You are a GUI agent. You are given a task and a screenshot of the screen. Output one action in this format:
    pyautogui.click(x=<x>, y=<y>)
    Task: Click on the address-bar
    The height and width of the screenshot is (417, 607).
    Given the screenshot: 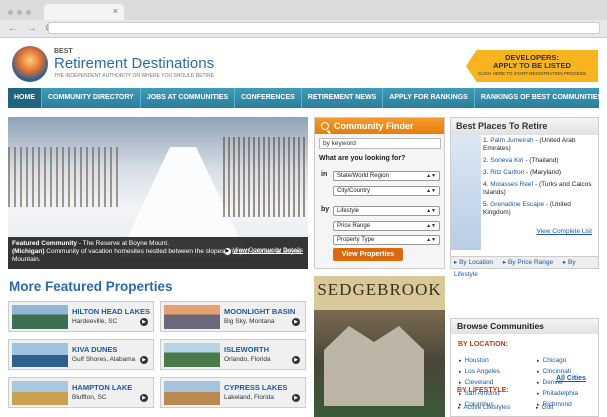 What is the action you would take?
    pyautogui.click(x=324, y=28)
    